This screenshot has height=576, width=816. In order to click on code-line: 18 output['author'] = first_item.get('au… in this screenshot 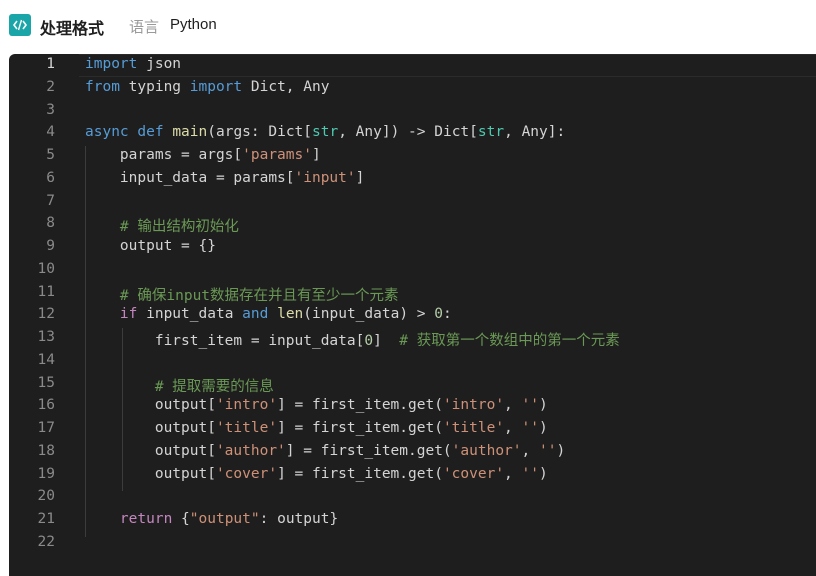, I will do `click(412, 452)`.